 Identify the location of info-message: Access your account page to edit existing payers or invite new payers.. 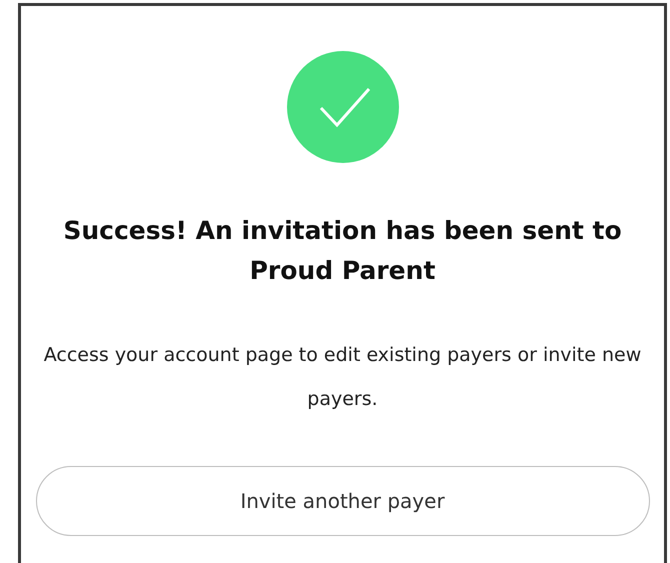
(342, 377).